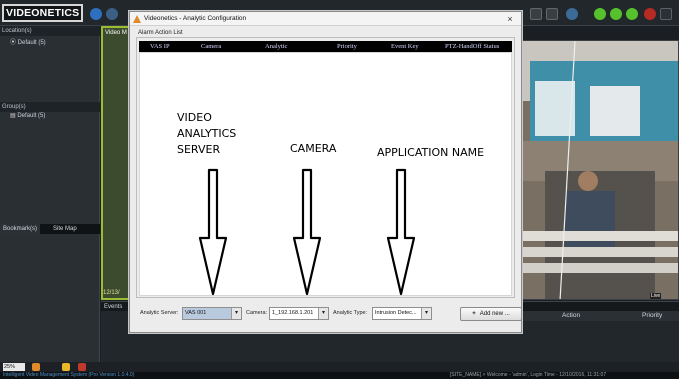 The image size is (679, 379). Describe the element at coordinates (43, 13) in the screenshot. I see `app-logo: VIDEONETICS` at that location.